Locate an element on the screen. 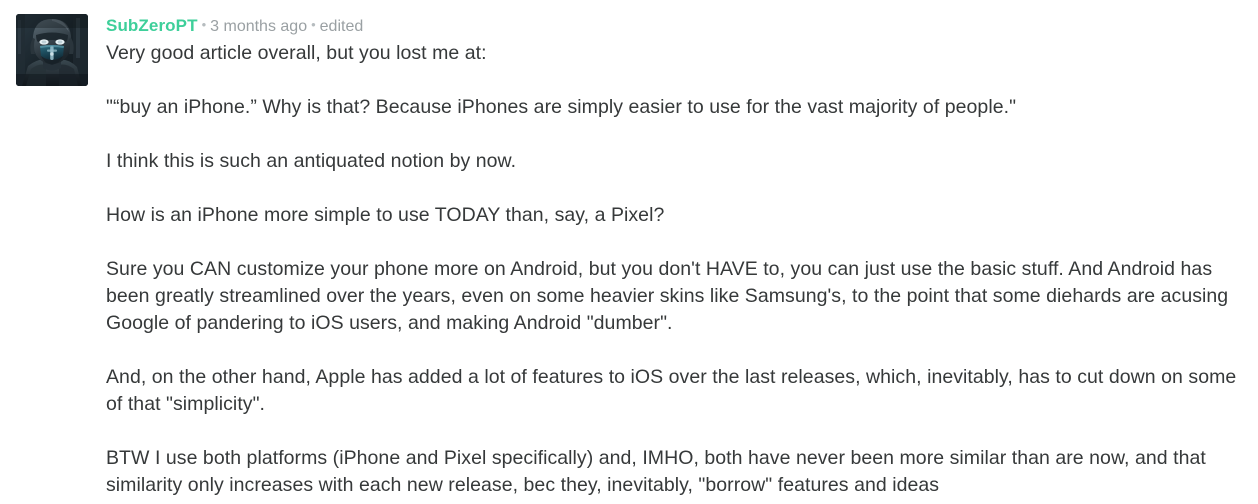  avatar is located at coordinates (52, 50).